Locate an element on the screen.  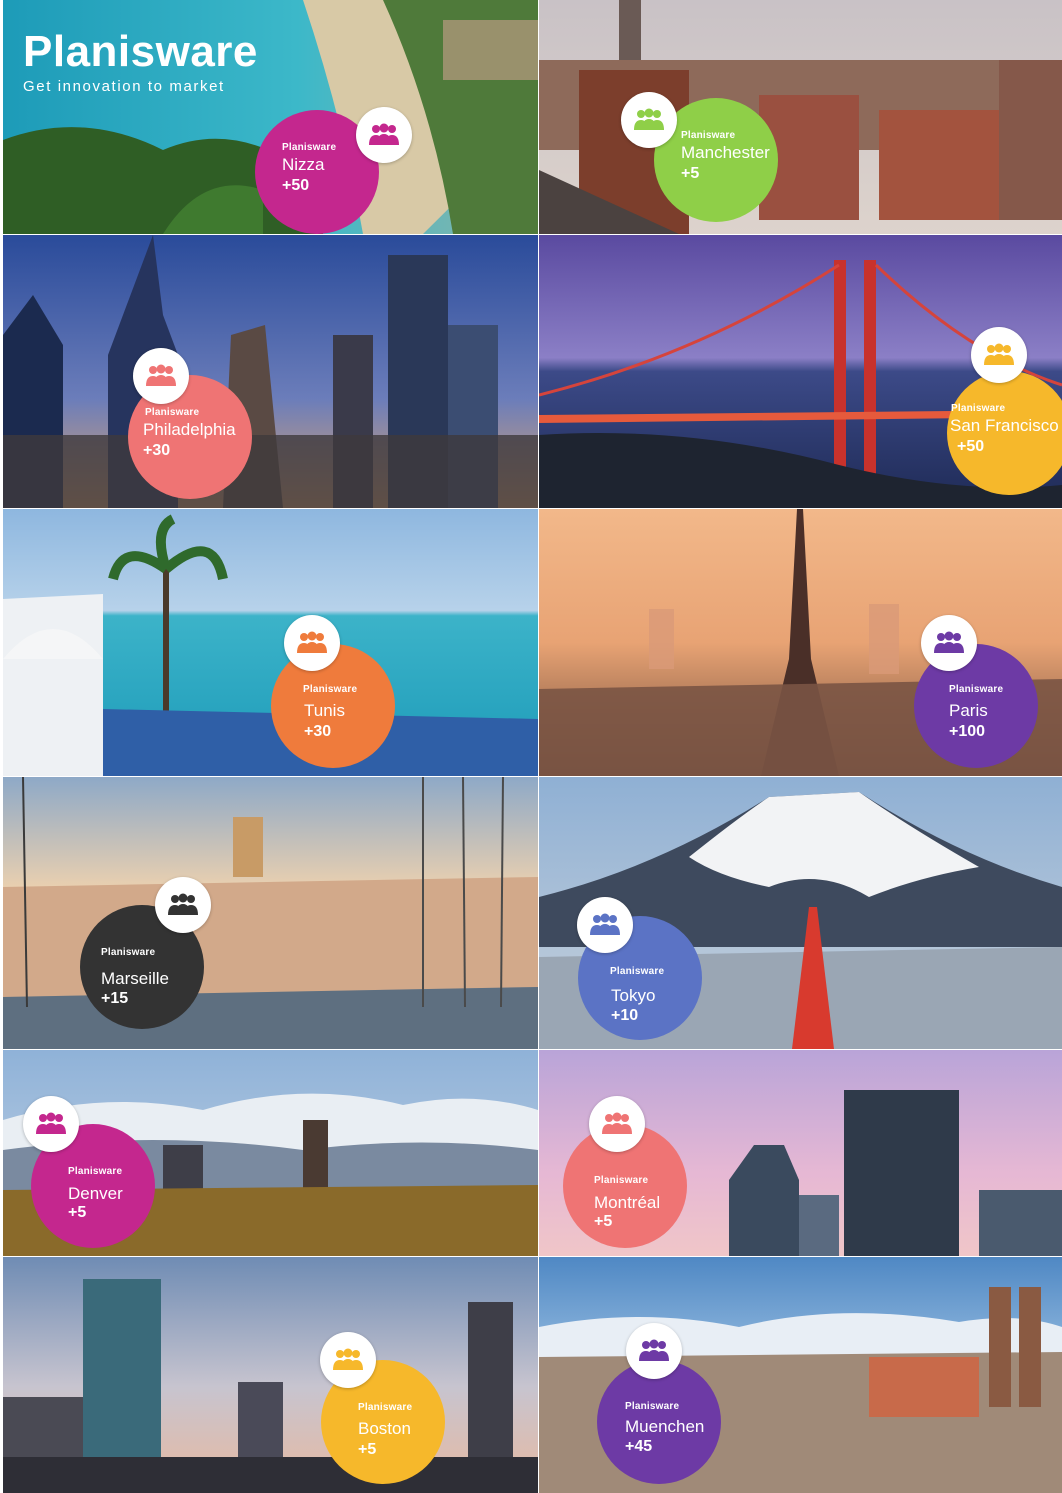
badge-count: +45 is located at coordinates (639, 1446).